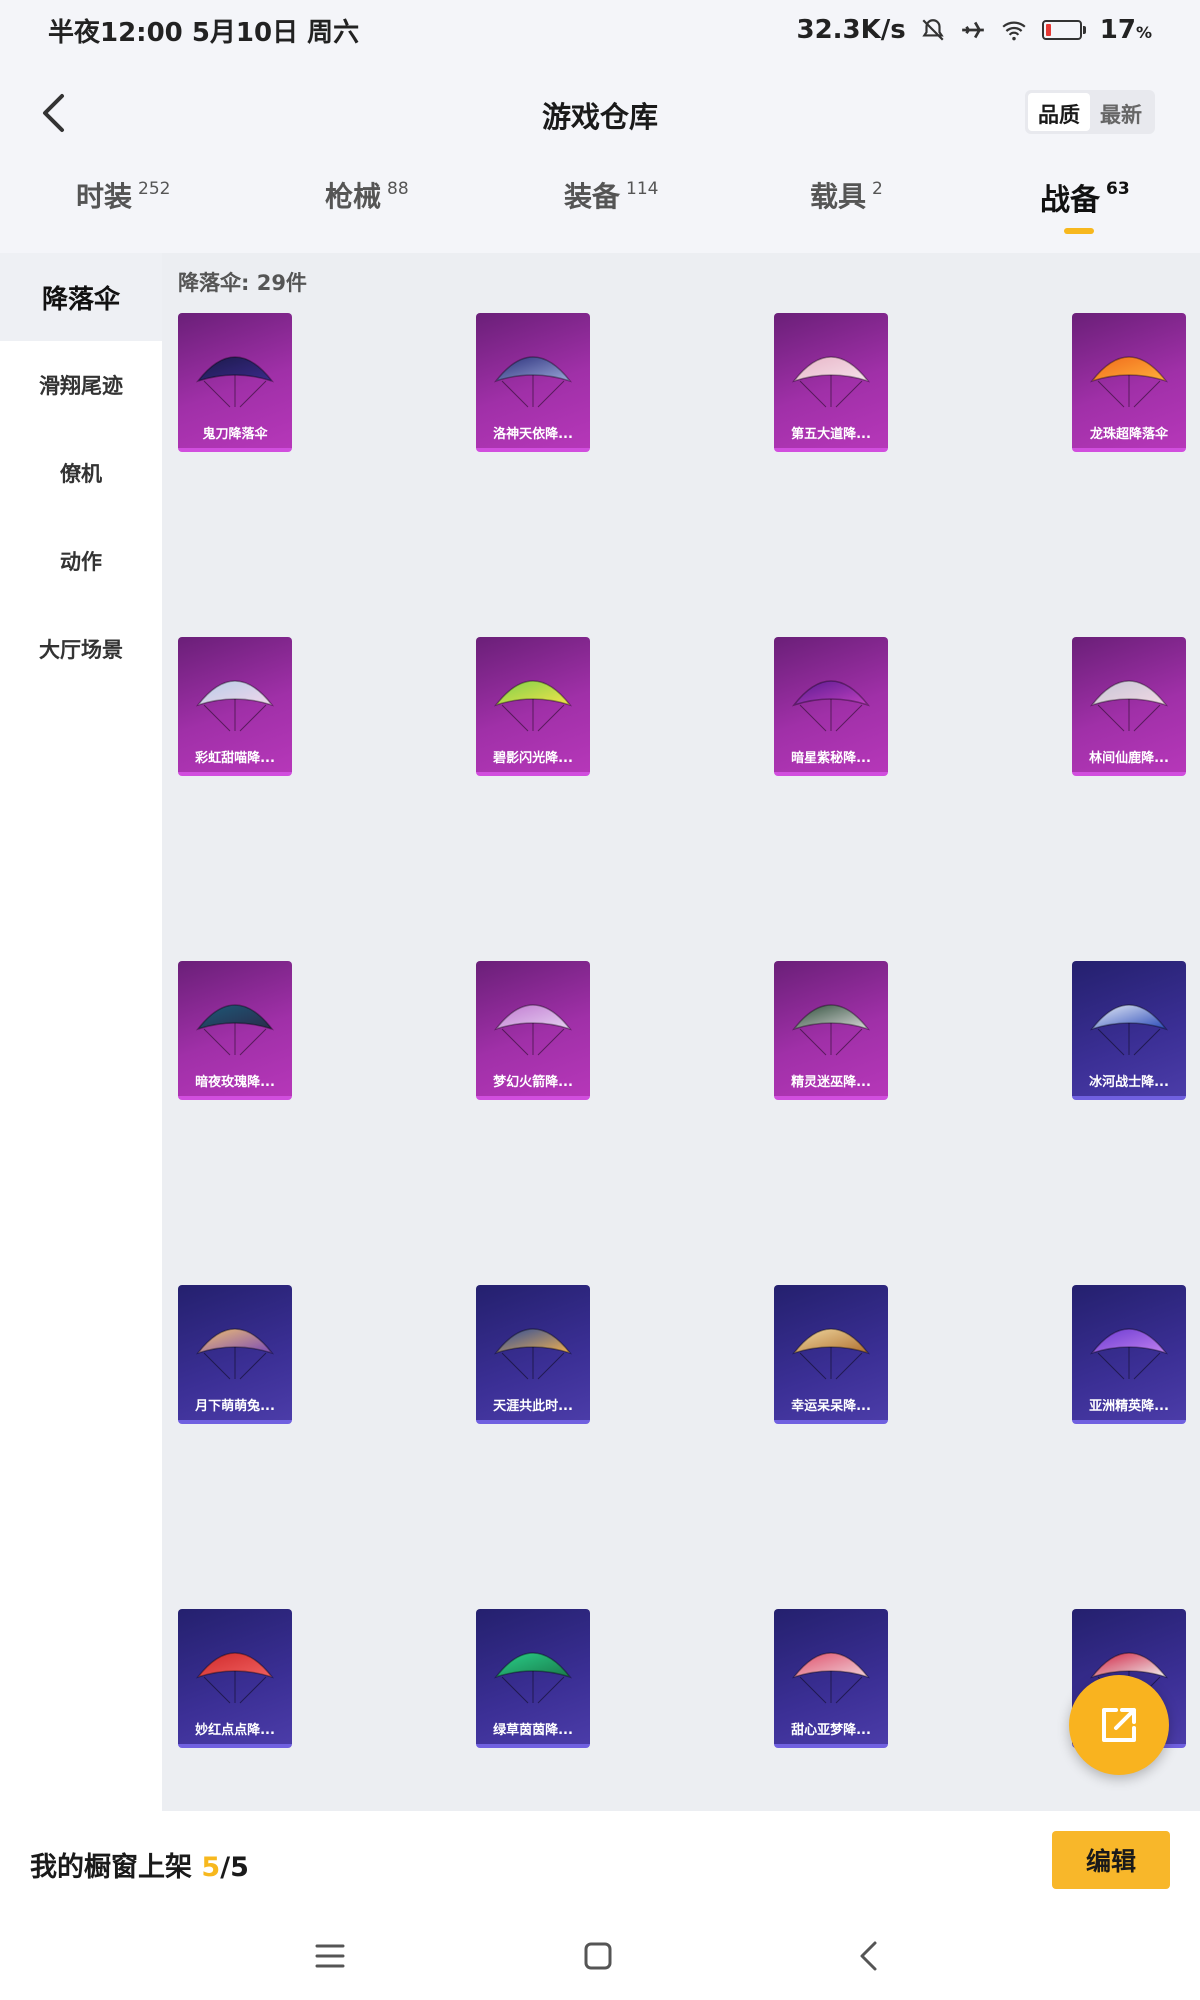 This screenshot has height=2000, width=1200. What do you see at coordinates (600, 1861) in the screenshot?
I see `showcase-bar: 我的橱窗上架 5/5 编辑` at bounding box center [600, 1861].